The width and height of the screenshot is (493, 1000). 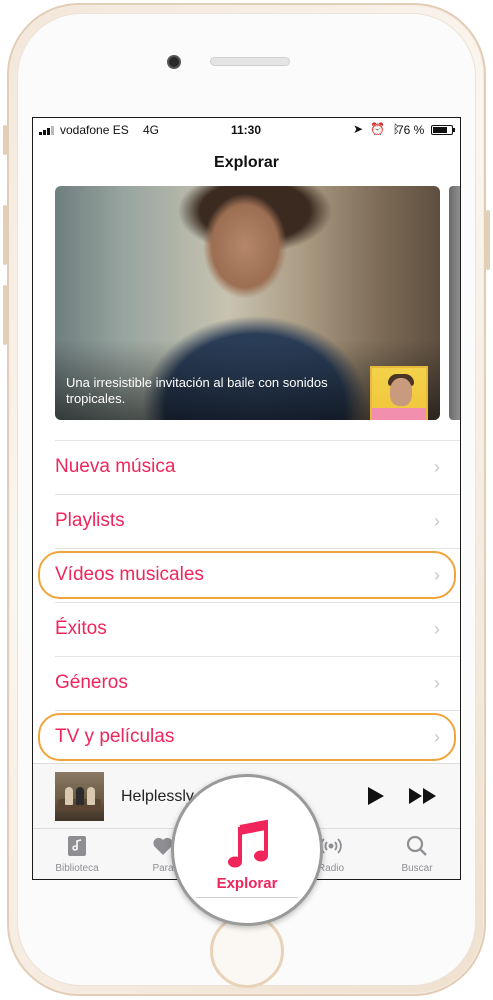 What do you see at coordinates (81, 628) in the screenshot?
I see `menu-item-label: Éxitos` at bounding box center [81, 628].